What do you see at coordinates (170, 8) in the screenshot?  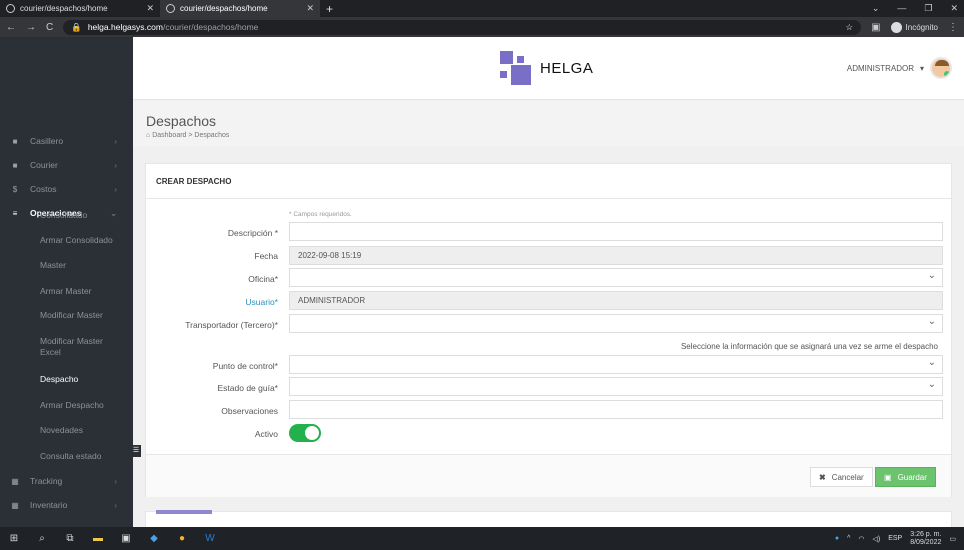 I see `globe-icon` at bounding box center [170, 8].